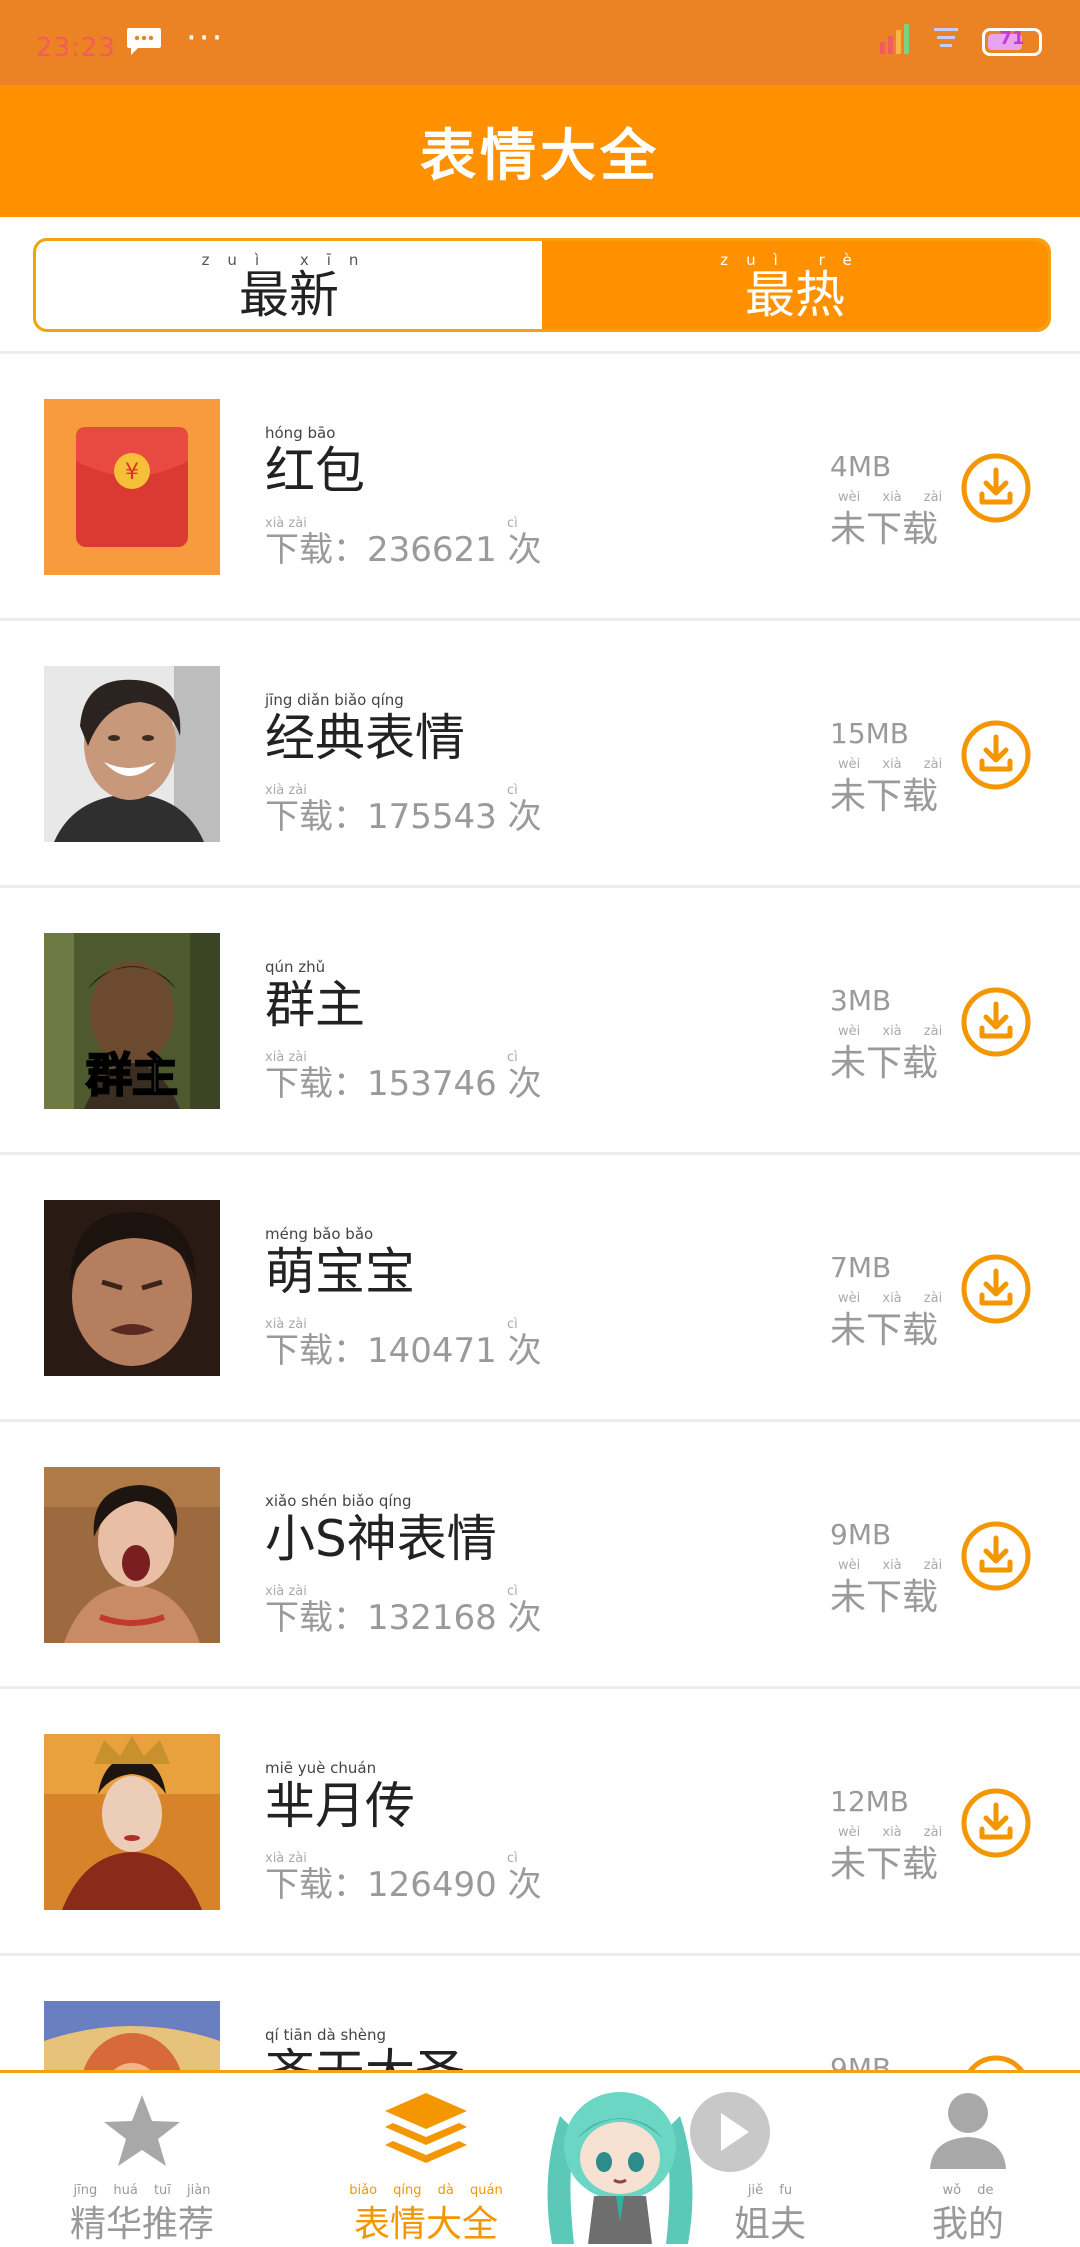 The image size is (1080, 2247). I want to click on download-count: 153746, so click(432, 1084).